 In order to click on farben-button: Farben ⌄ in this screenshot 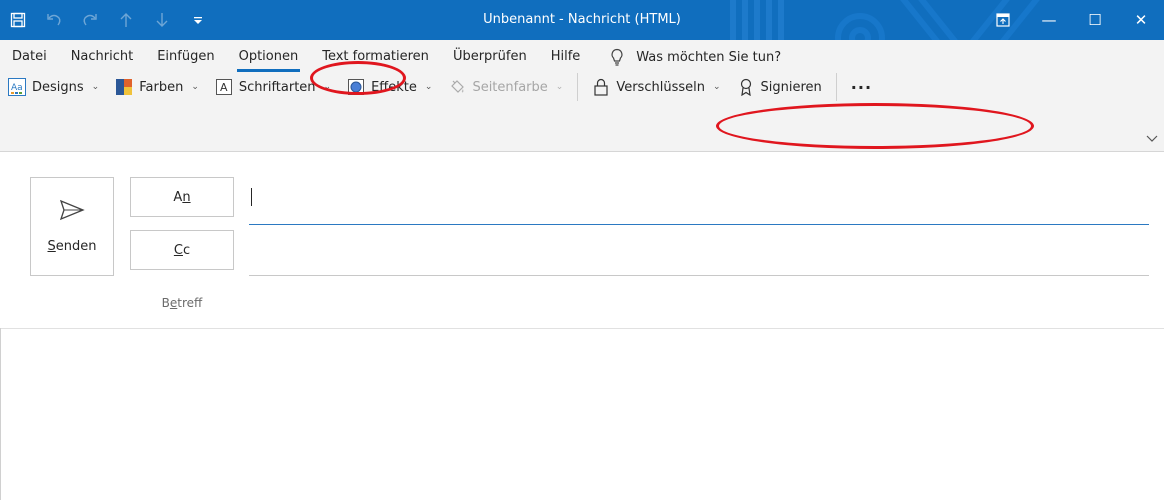, I will do `click(157, 87)`.